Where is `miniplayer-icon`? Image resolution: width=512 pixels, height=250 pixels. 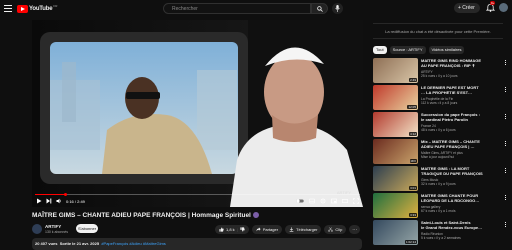
miniplayer-icon is located at coordinates (334, 201).